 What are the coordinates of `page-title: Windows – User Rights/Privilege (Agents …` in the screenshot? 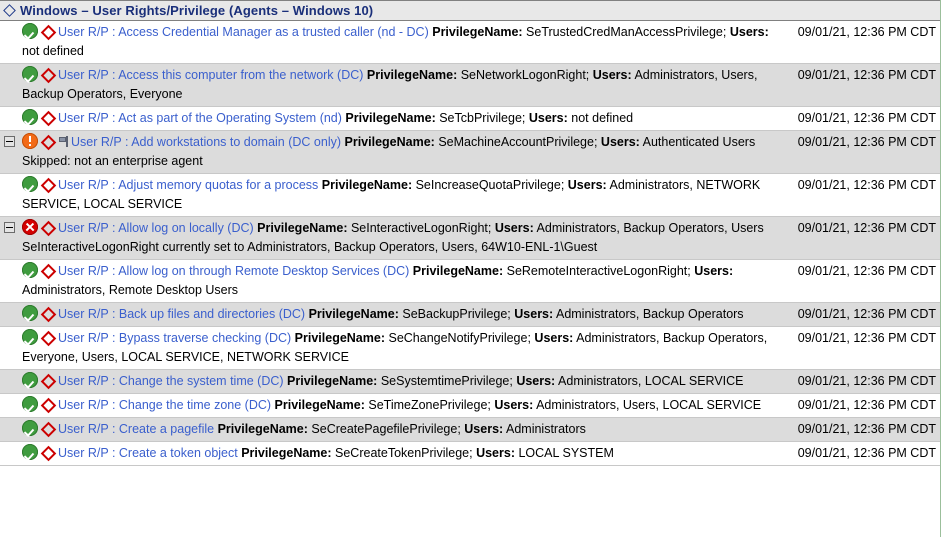 It's located at (197, 10).